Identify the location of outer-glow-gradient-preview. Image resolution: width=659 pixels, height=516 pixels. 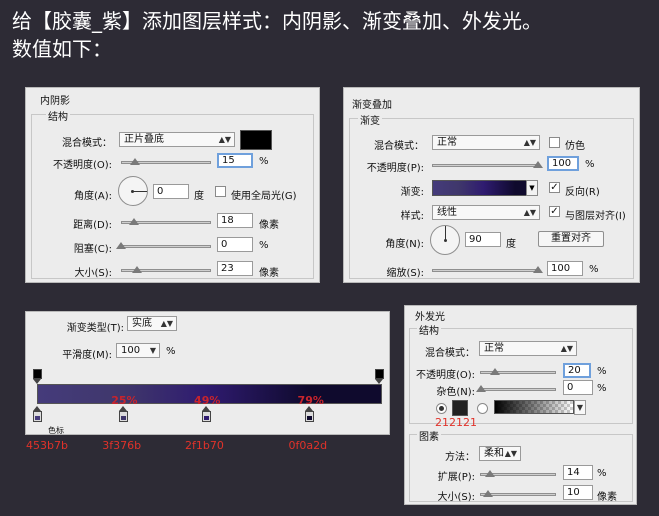
(534, 407).